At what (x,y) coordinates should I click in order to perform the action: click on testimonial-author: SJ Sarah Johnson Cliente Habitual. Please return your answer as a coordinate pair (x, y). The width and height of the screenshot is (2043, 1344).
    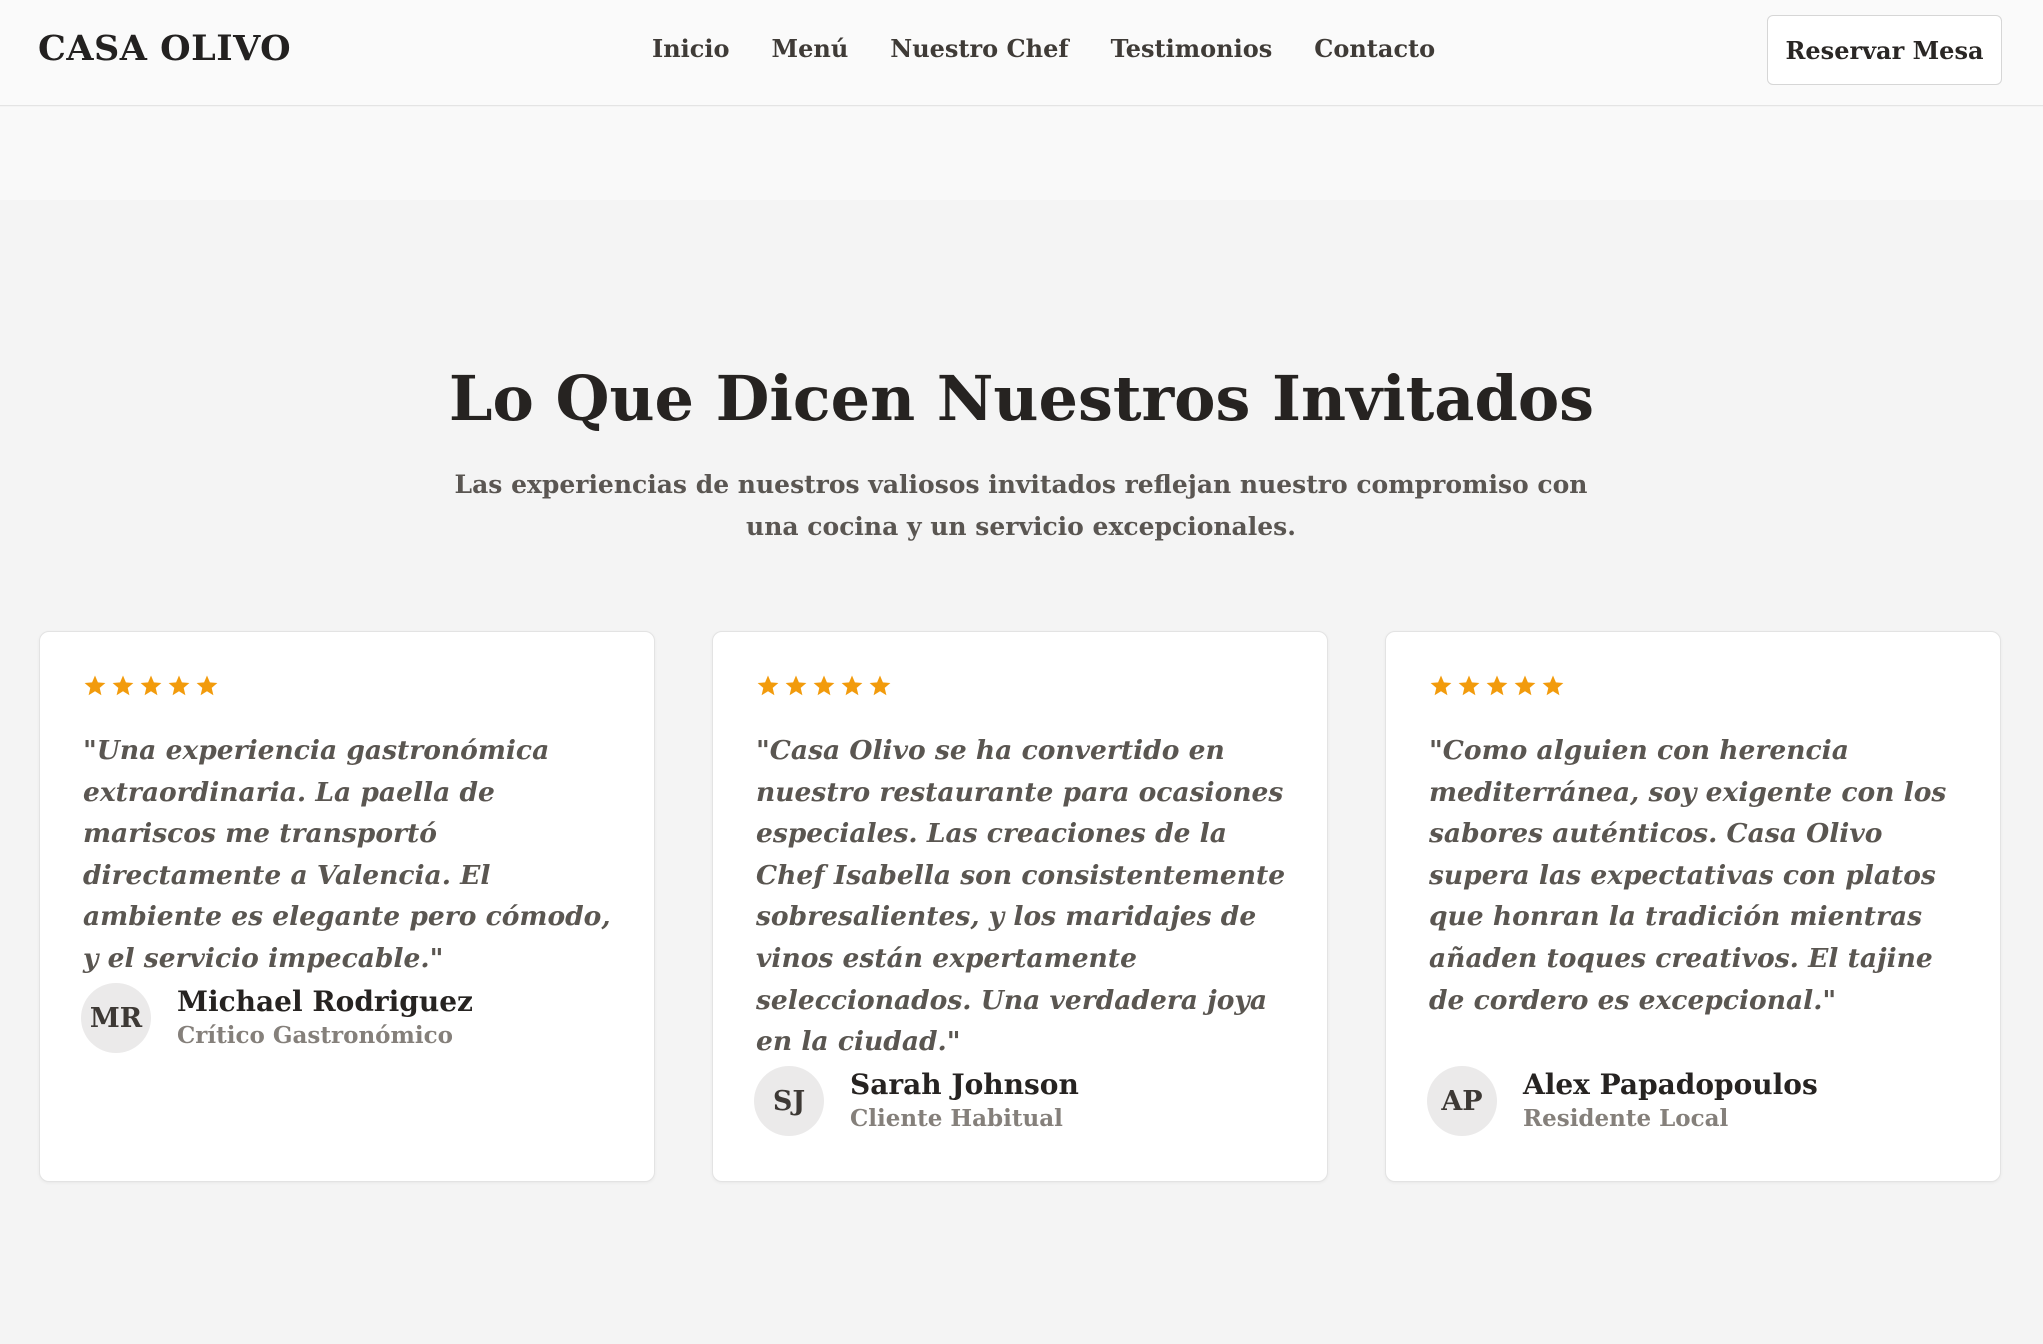
    Looking at the image, I should click on (916, 1101).